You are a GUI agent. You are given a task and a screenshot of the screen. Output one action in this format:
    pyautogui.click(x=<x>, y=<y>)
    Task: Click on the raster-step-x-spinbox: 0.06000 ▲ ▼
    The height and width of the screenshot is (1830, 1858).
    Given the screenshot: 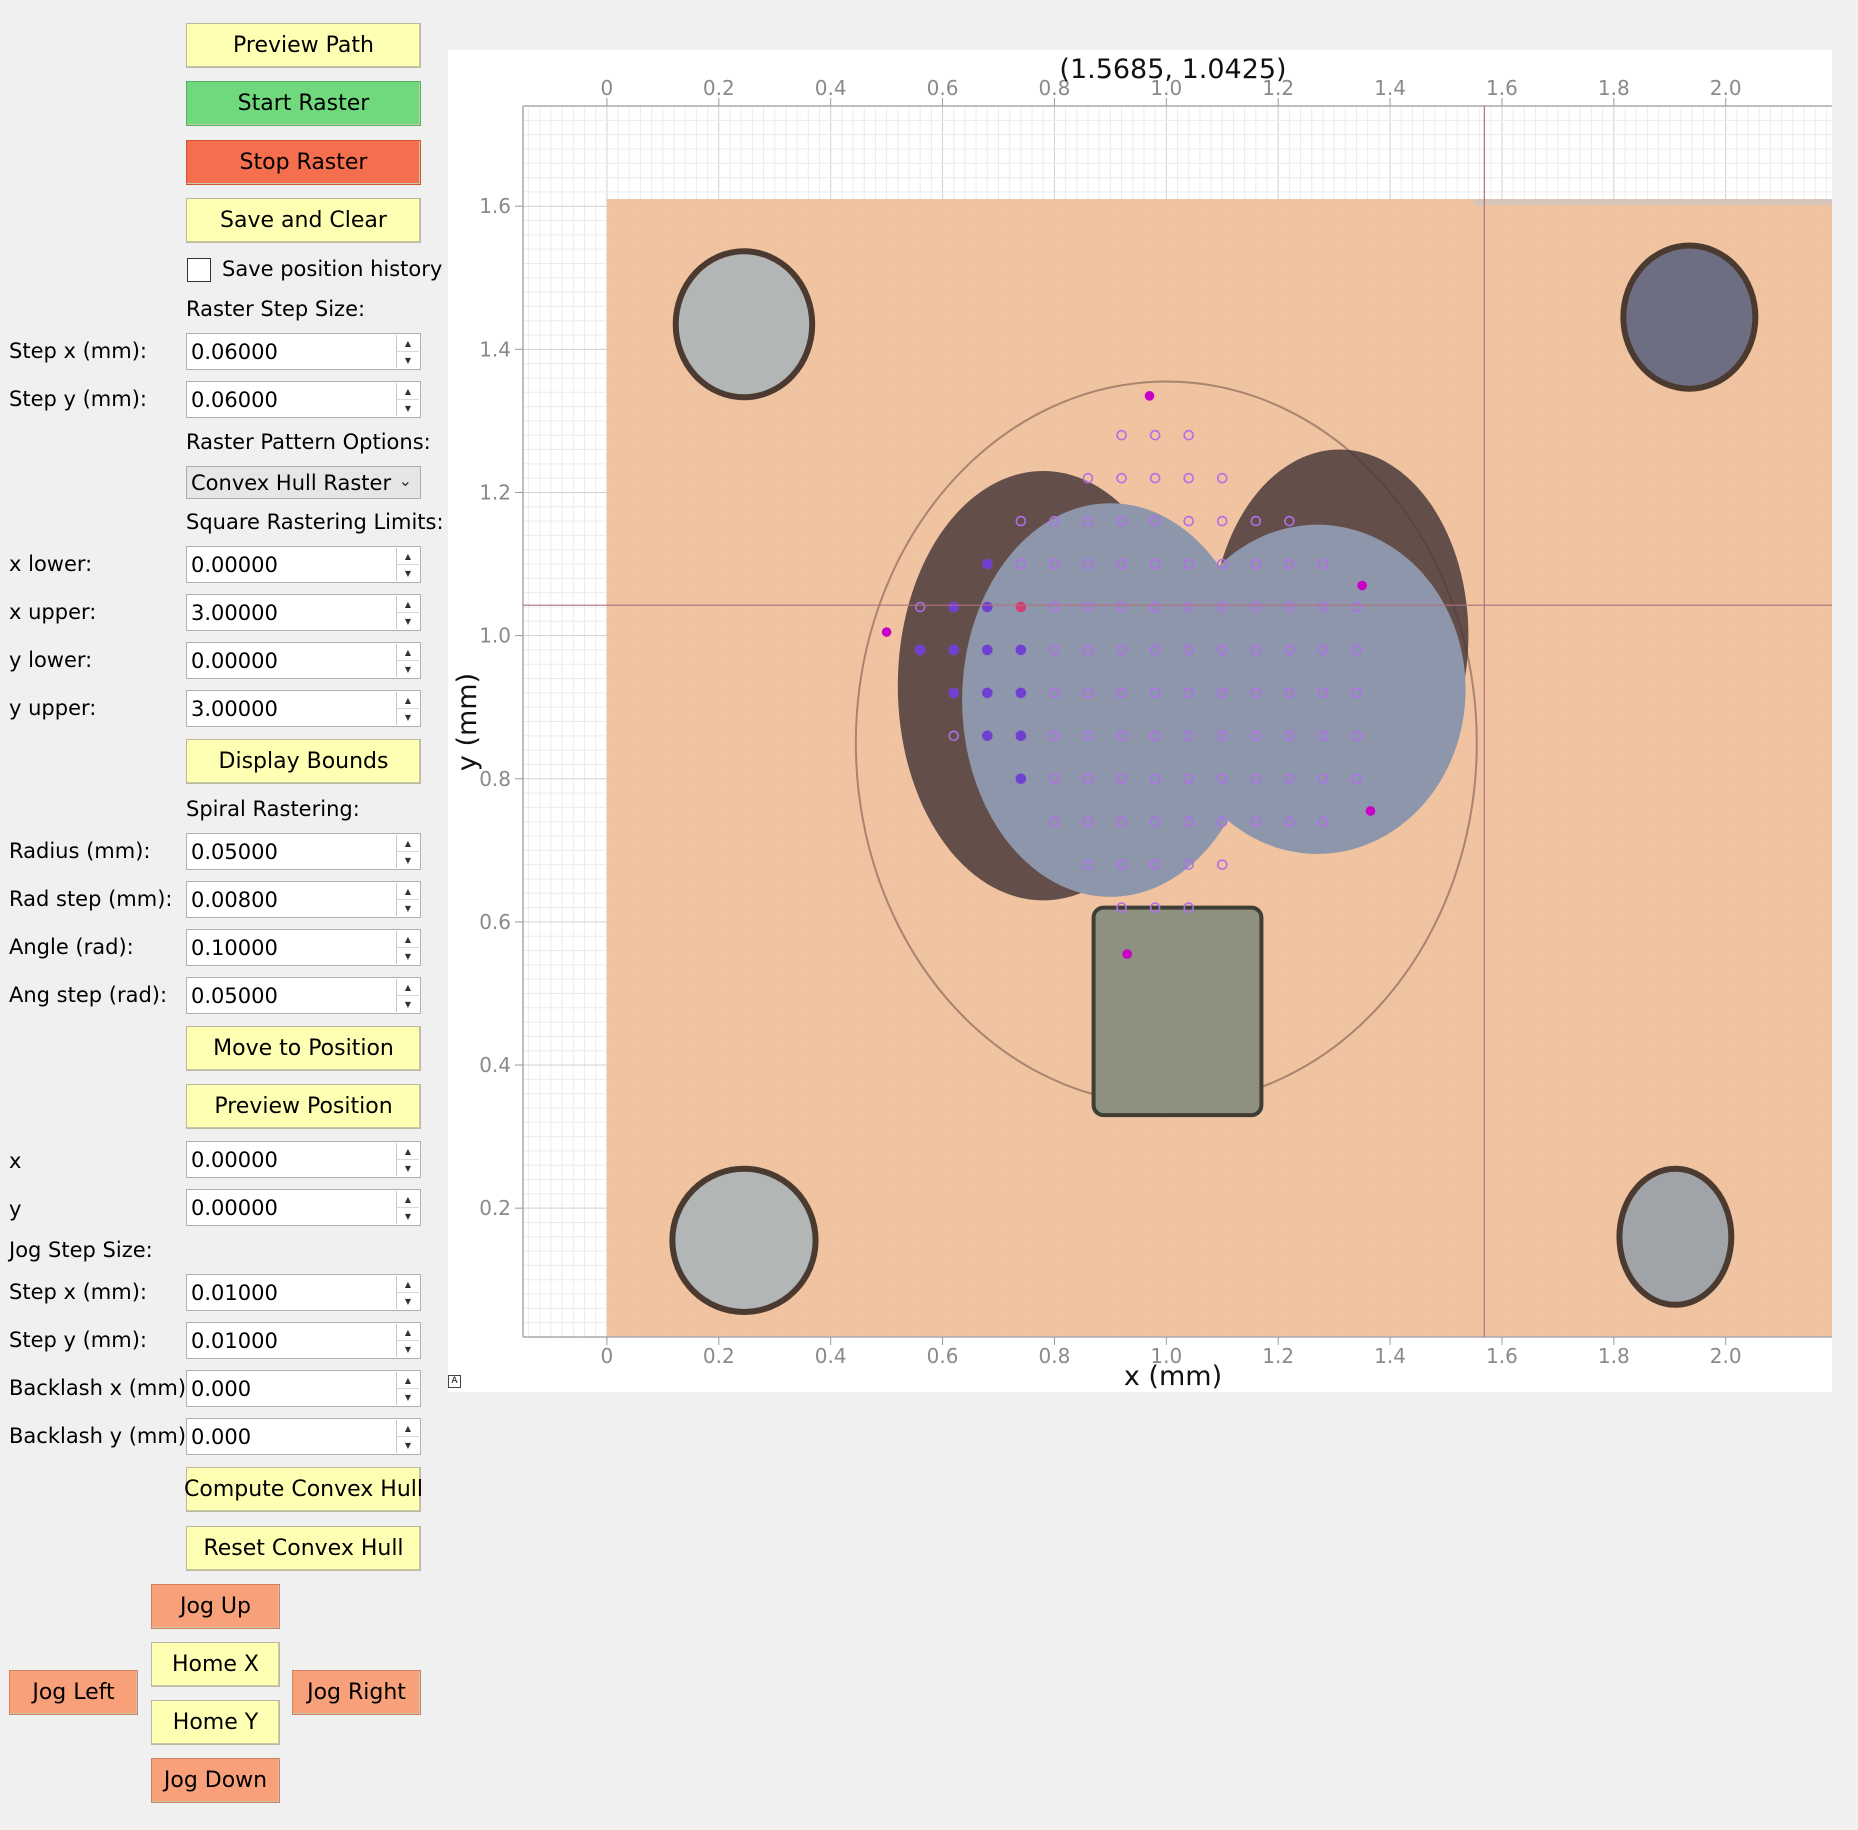 What is the action you would take?
    pyautogui.click(x=303, y=351)
    